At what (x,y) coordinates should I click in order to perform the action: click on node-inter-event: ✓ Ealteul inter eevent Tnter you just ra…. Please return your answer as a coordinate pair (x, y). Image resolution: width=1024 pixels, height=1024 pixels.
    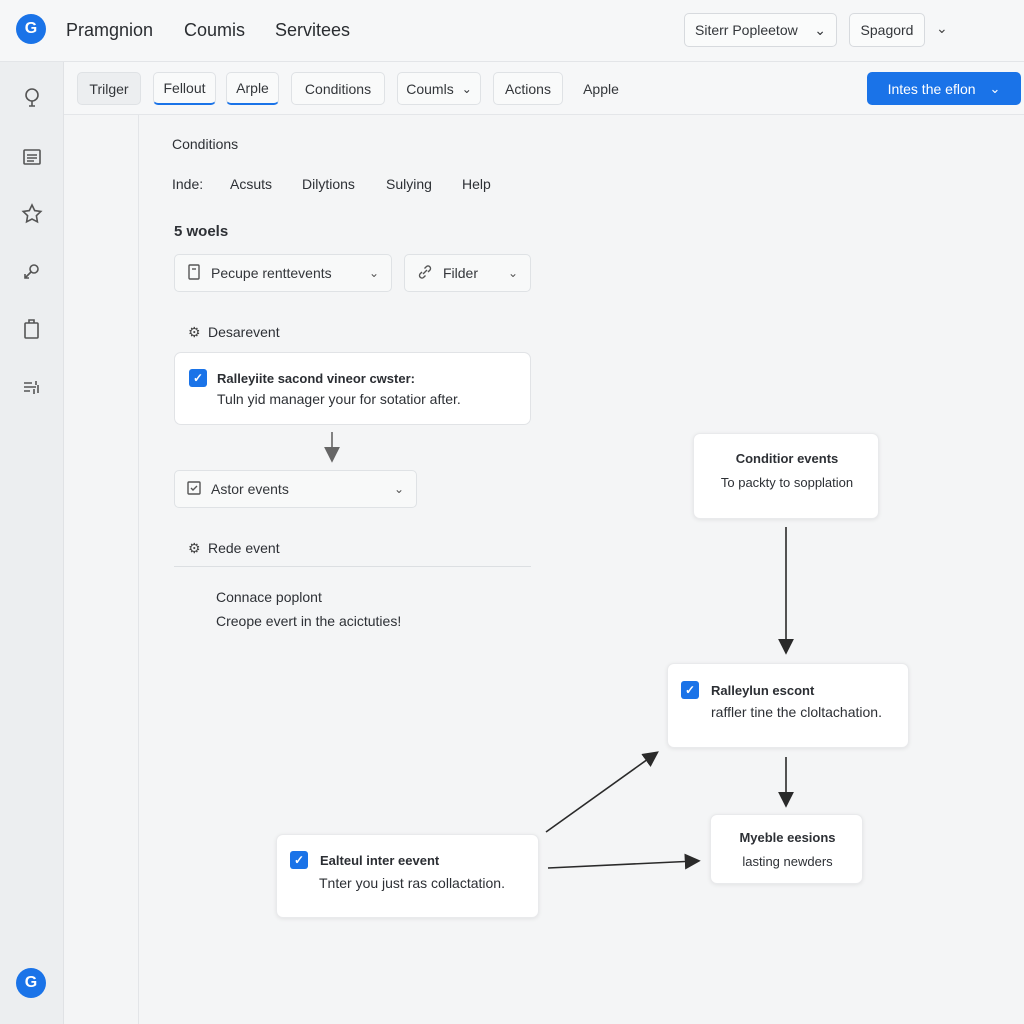
    Looking at the image, I should click on (407, 876).